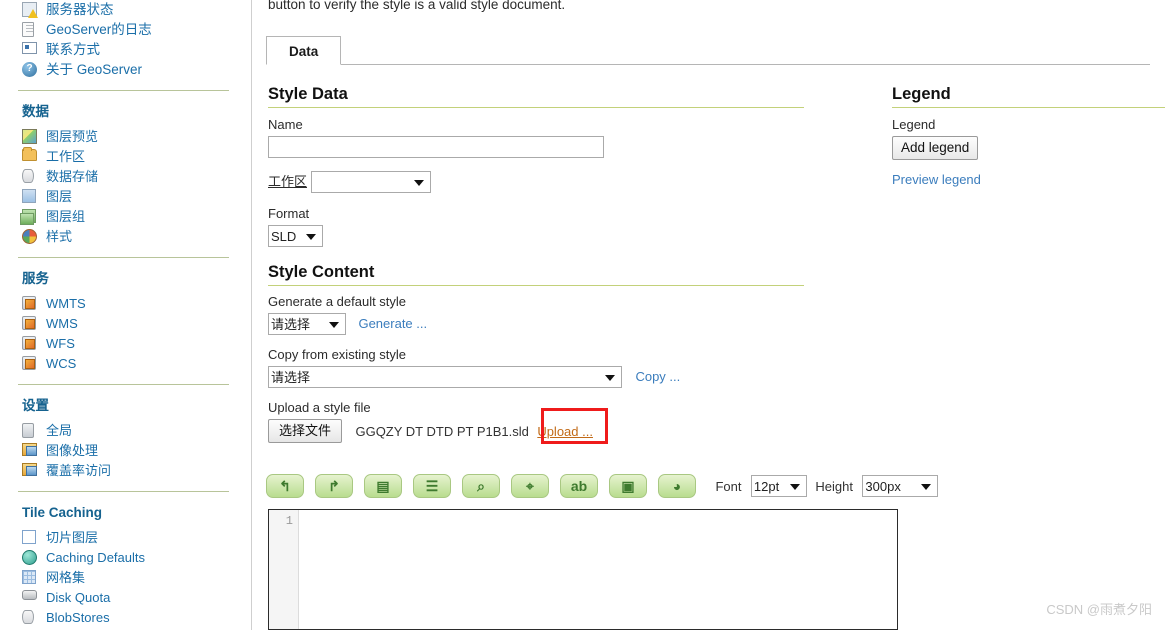 This screenshot has width=1165, height=630. Describe the element at coordinates (125, 364) in the screenshot. I see `sidebar-item-WCS: WCS` at that location.